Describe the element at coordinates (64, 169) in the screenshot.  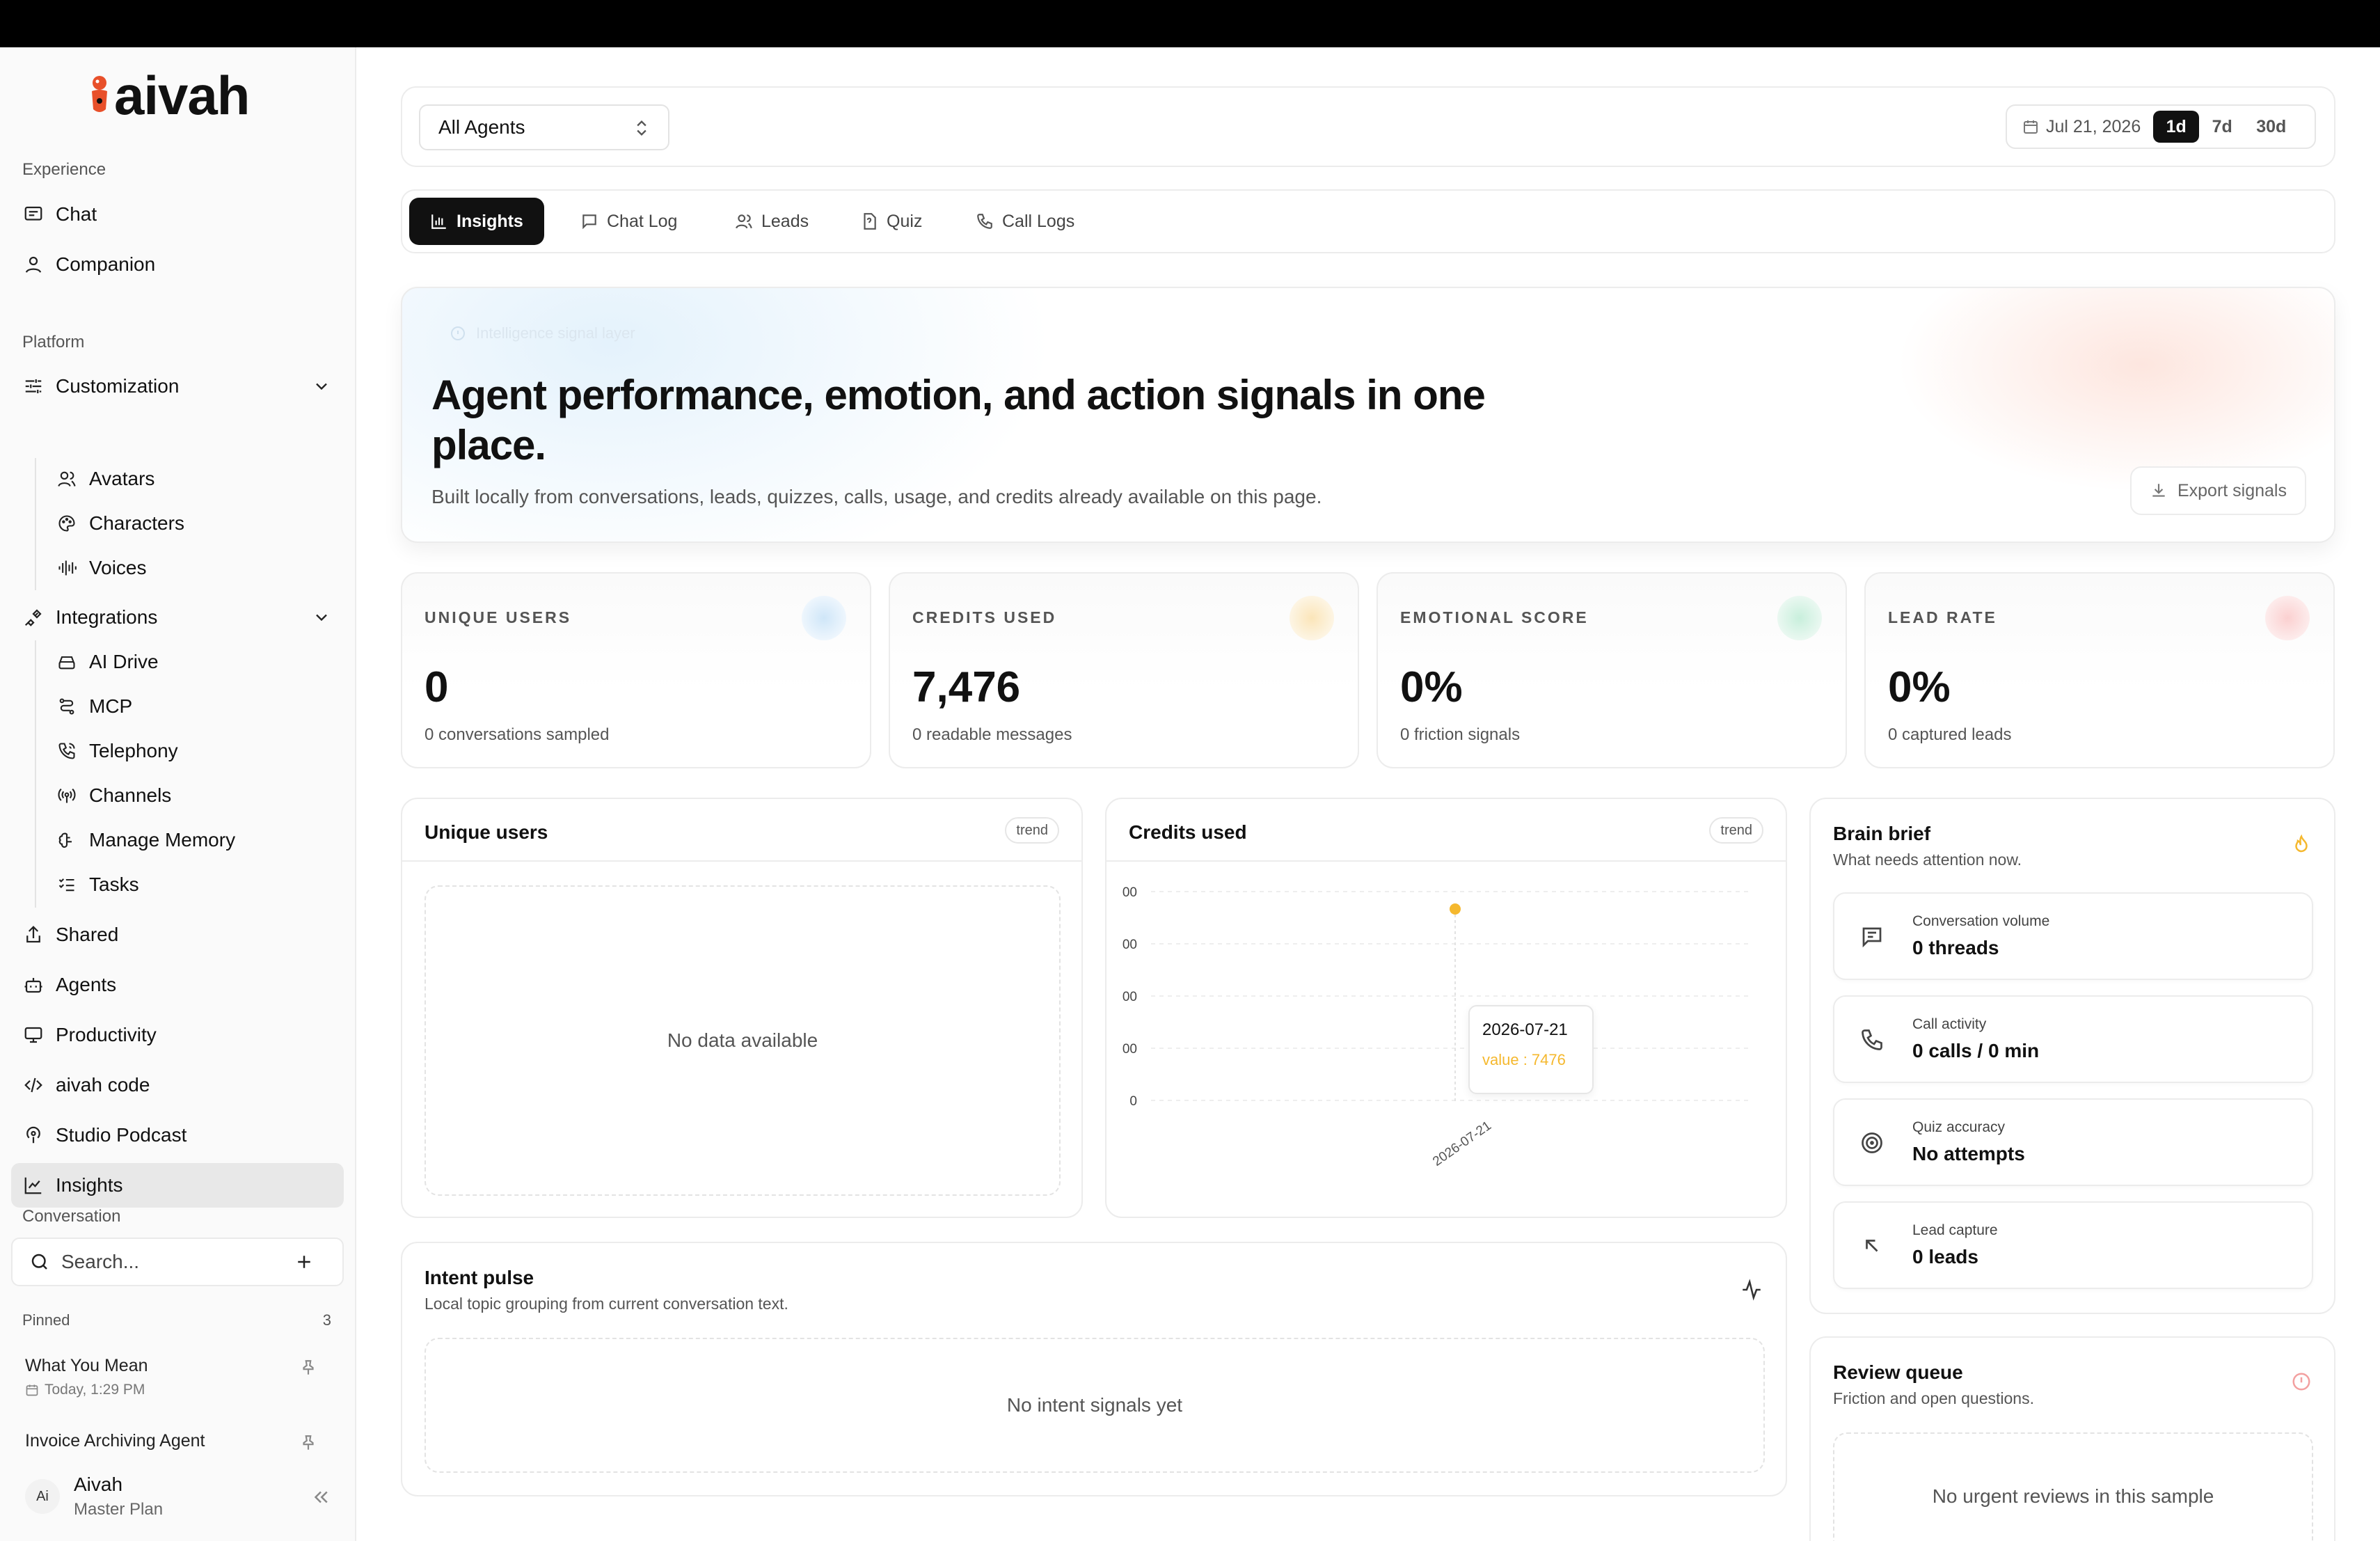
I see `section-label-experience: Experience` at that location.